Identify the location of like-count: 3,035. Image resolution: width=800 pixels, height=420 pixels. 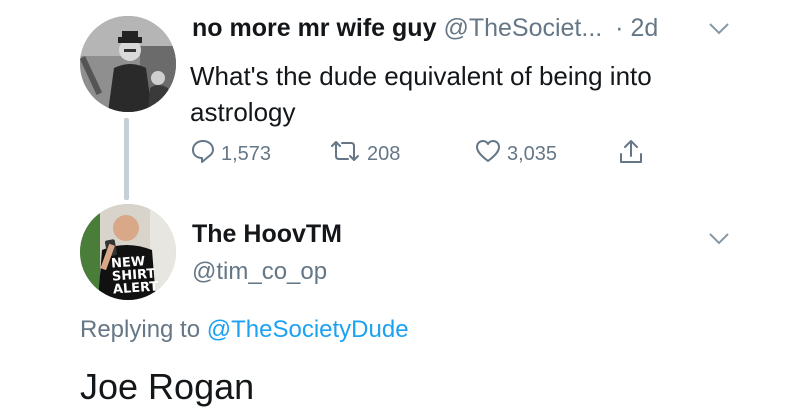
(532, 153).